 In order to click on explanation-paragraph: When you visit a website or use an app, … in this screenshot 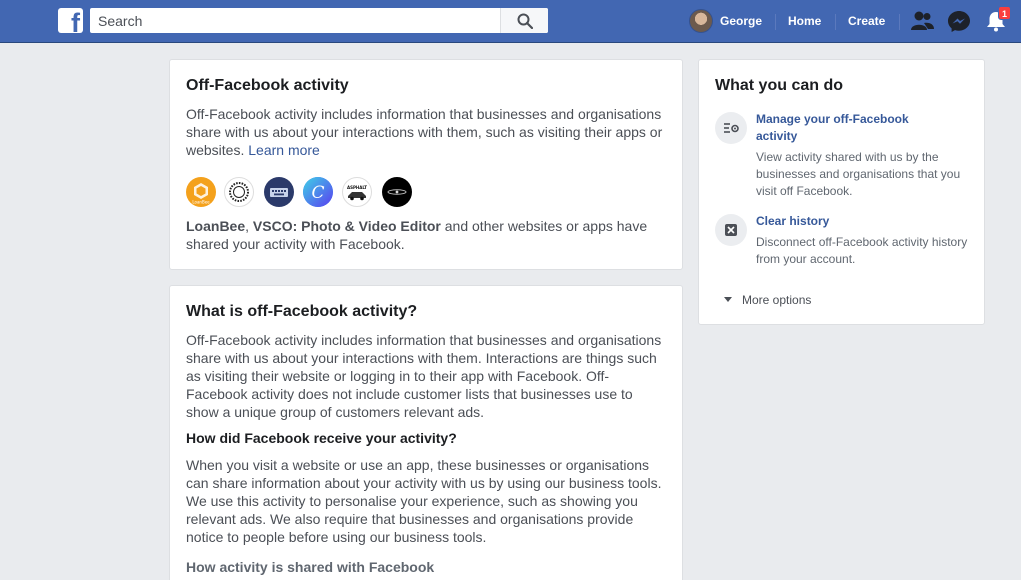, I will do `click(424, 501)`.